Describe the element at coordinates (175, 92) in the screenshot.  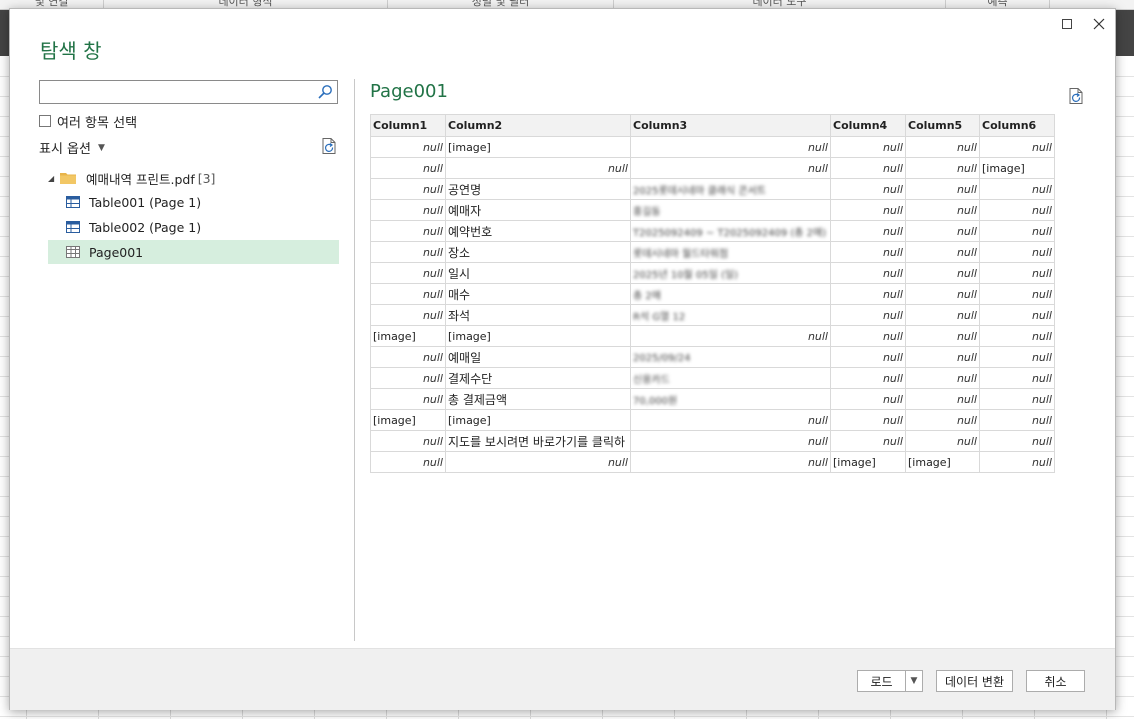
I see `search-input` at that location.